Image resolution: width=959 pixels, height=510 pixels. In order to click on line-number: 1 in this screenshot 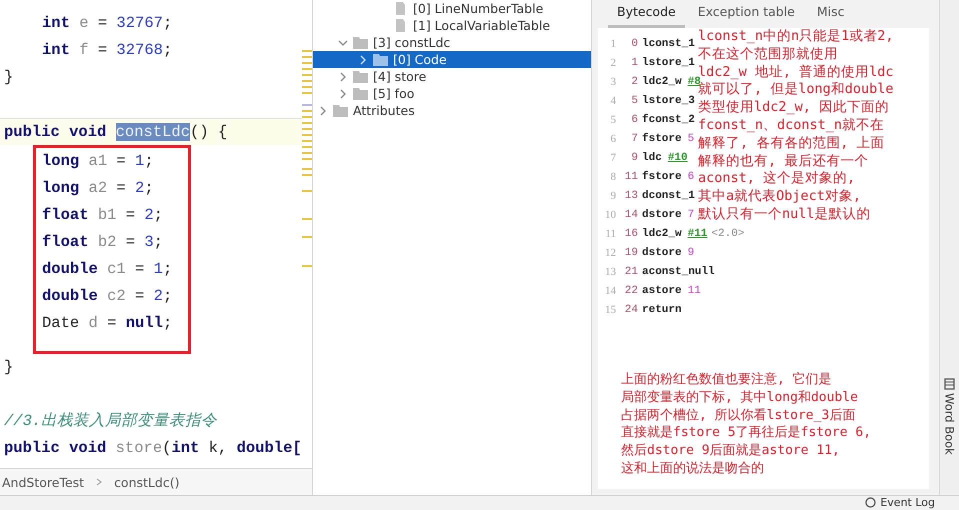, I will do `click(613, 44)`.